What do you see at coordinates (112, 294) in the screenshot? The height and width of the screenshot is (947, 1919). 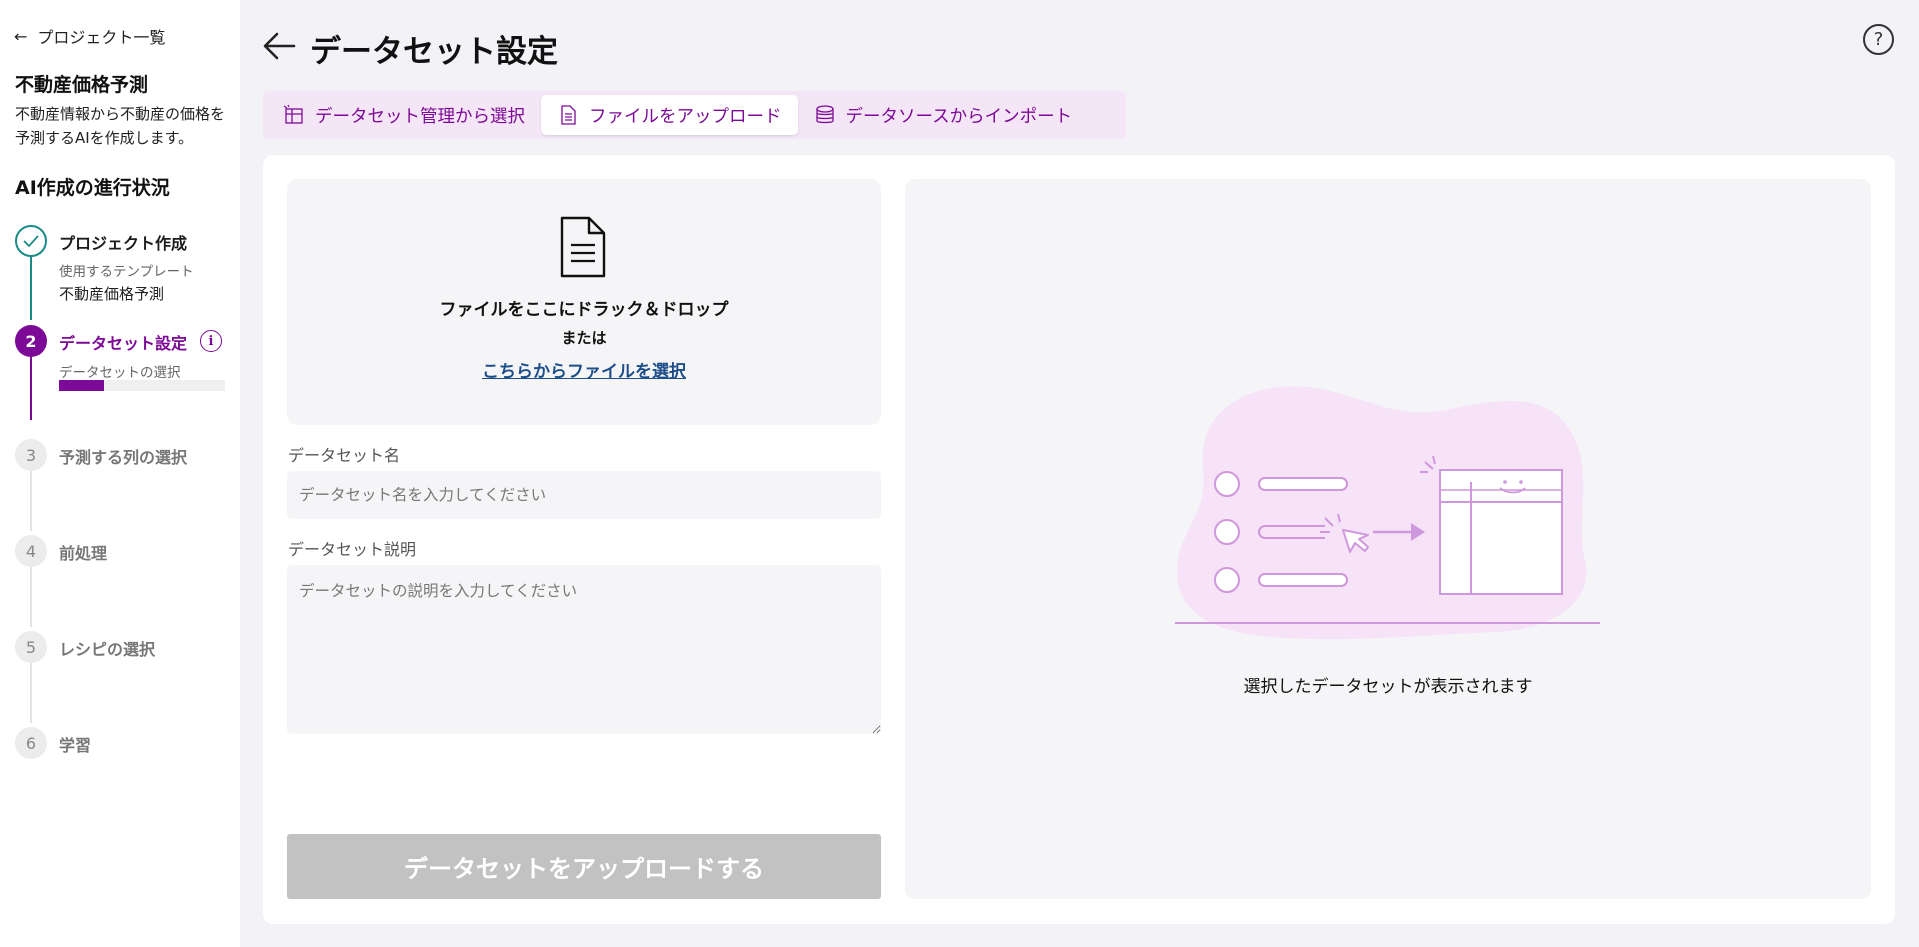 I see `step-sub-value: 不動産価格予測` at bounding box center [112, 294].